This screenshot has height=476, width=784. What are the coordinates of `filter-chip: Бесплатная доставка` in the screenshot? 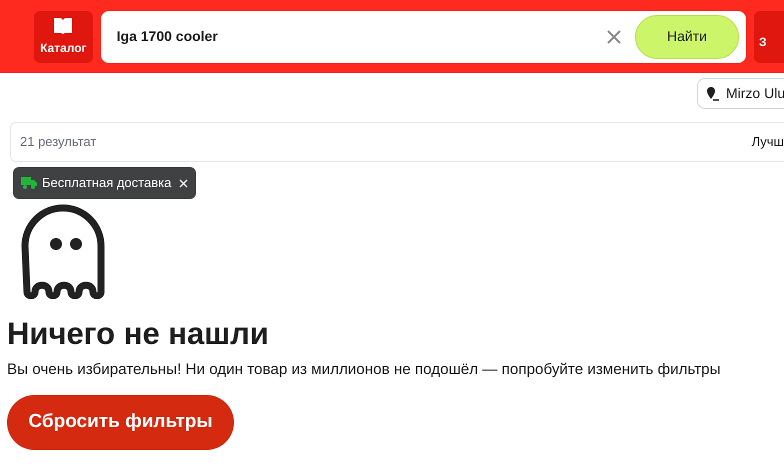 It's located at (104, 183).